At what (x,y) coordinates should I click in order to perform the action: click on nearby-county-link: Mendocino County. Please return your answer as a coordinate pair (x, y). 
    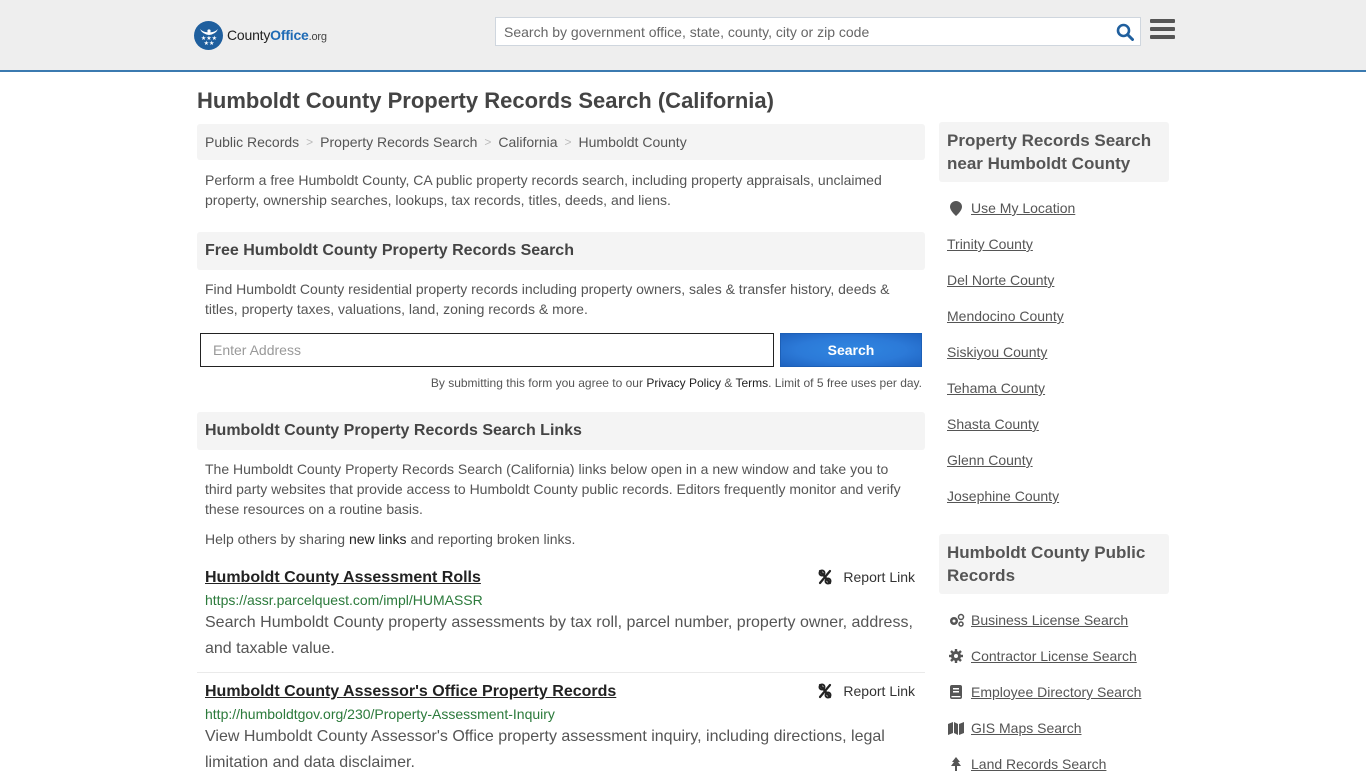
    Looking at the image, I should click on (1005, 316).